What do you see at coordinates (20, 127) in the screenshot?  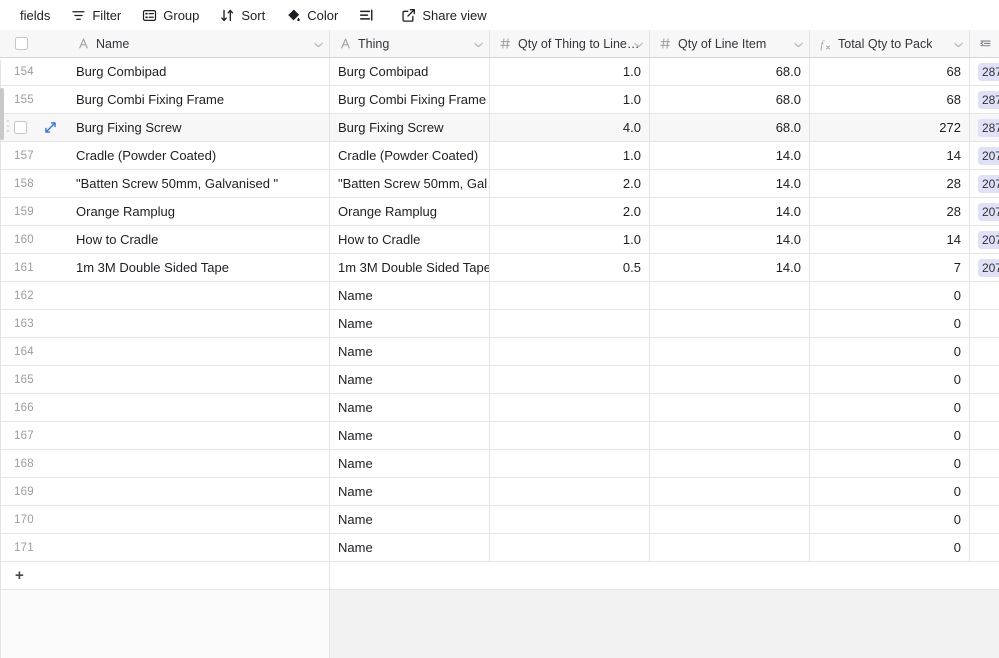 I see `row-select-checkbox` at bounding box center [20, 127].